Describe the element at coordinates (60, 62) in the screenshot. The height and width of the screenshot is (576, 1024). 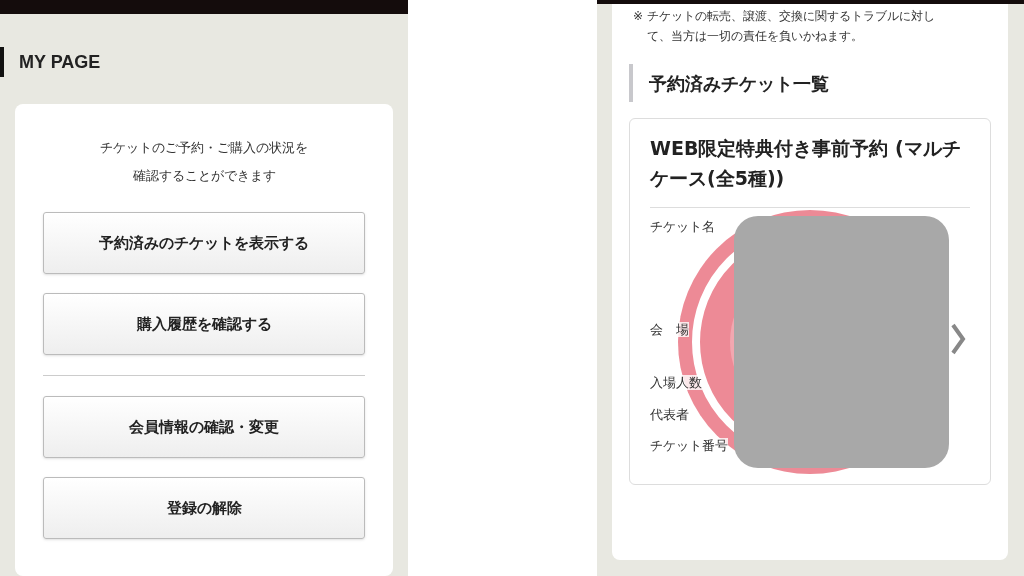
I see `page-heading: MY PAGE` at that location.